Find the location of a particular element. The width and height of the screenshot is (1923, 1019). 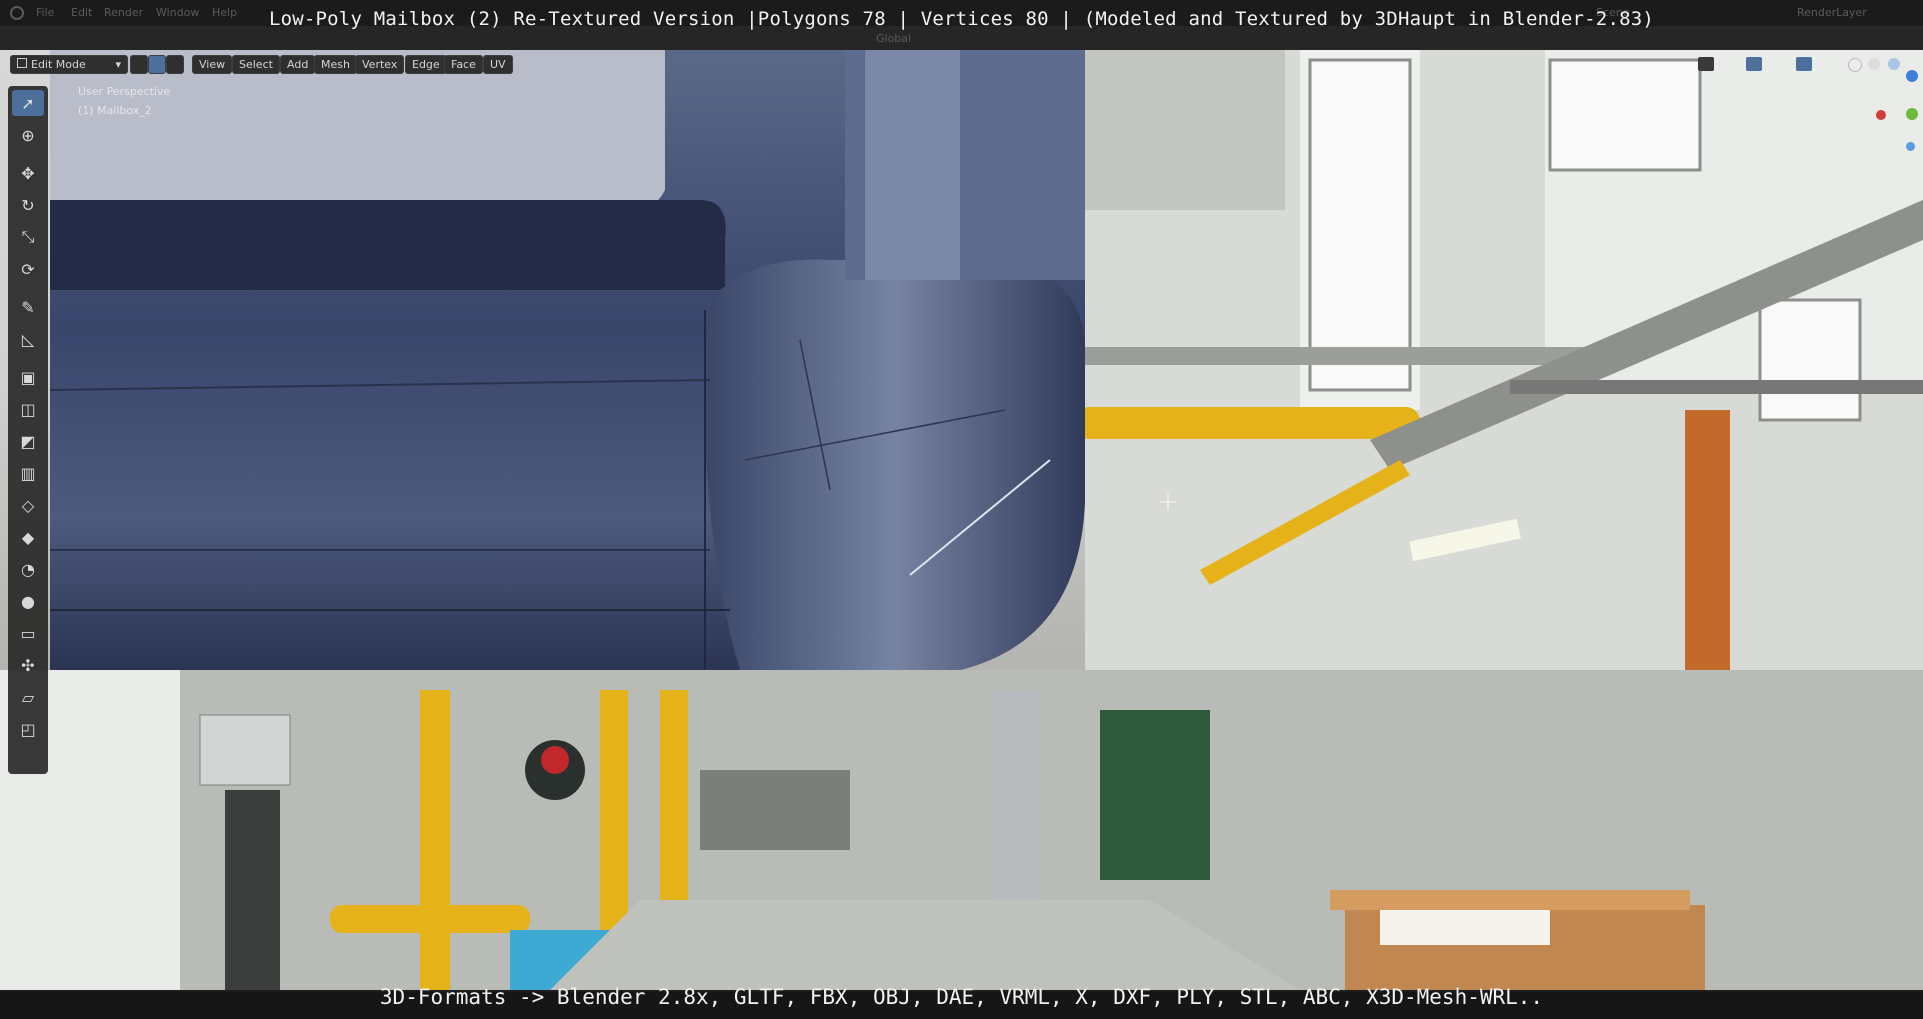

shear-icon: ▱ is located at coordinates (28, 697).